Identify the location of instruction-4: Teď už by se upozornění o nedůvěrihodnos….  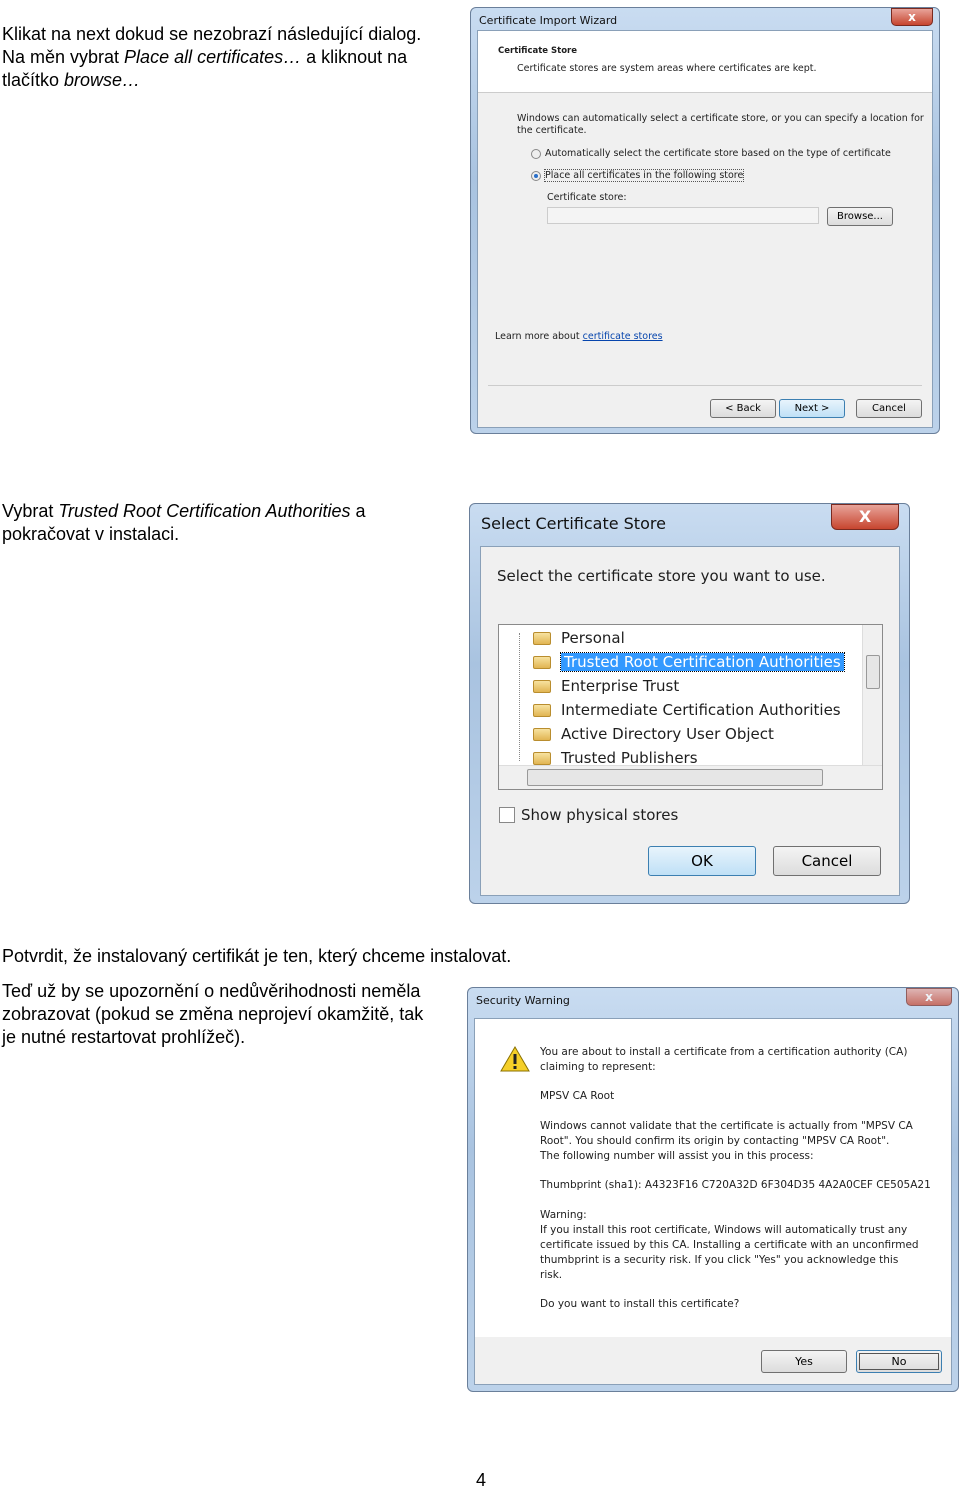
(213, 1014).